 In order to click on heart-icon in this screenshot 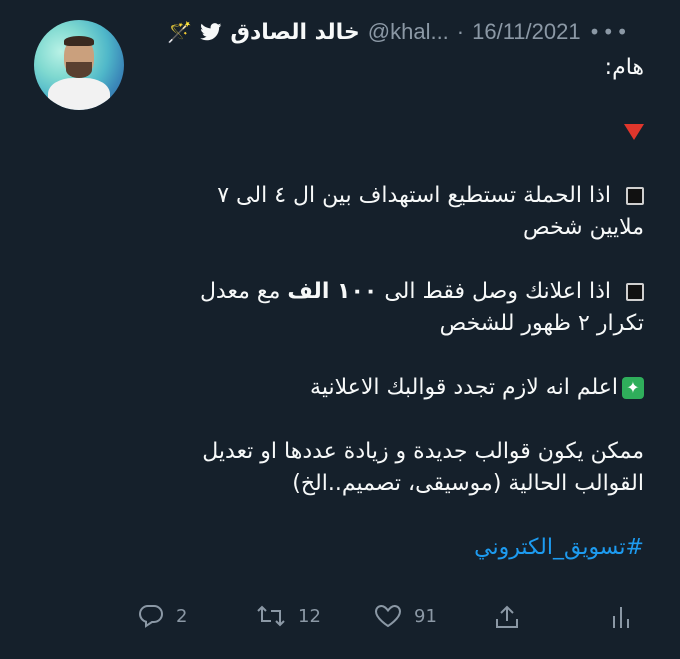, I will do `click(388, 616)`.